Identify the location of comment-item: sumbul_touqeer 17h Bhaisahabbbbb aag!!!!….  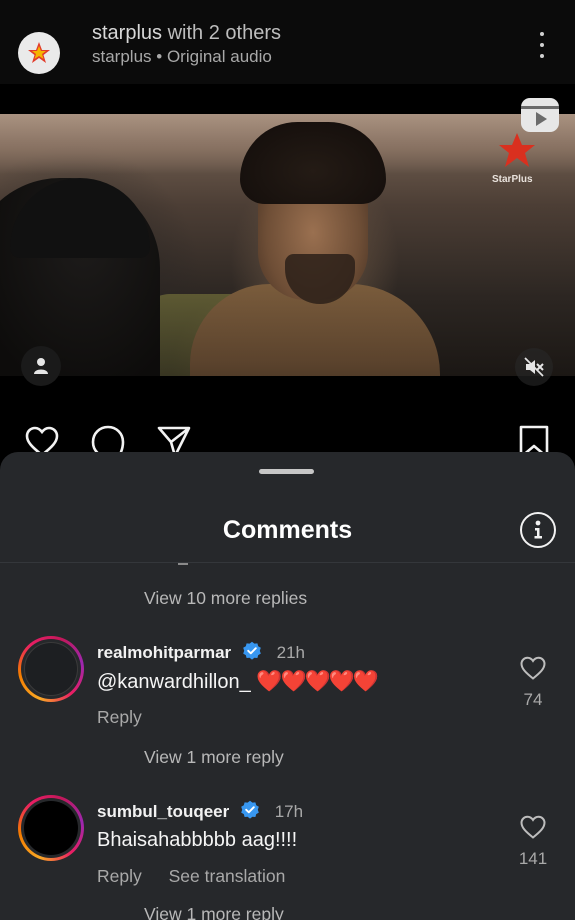
(287, 850).